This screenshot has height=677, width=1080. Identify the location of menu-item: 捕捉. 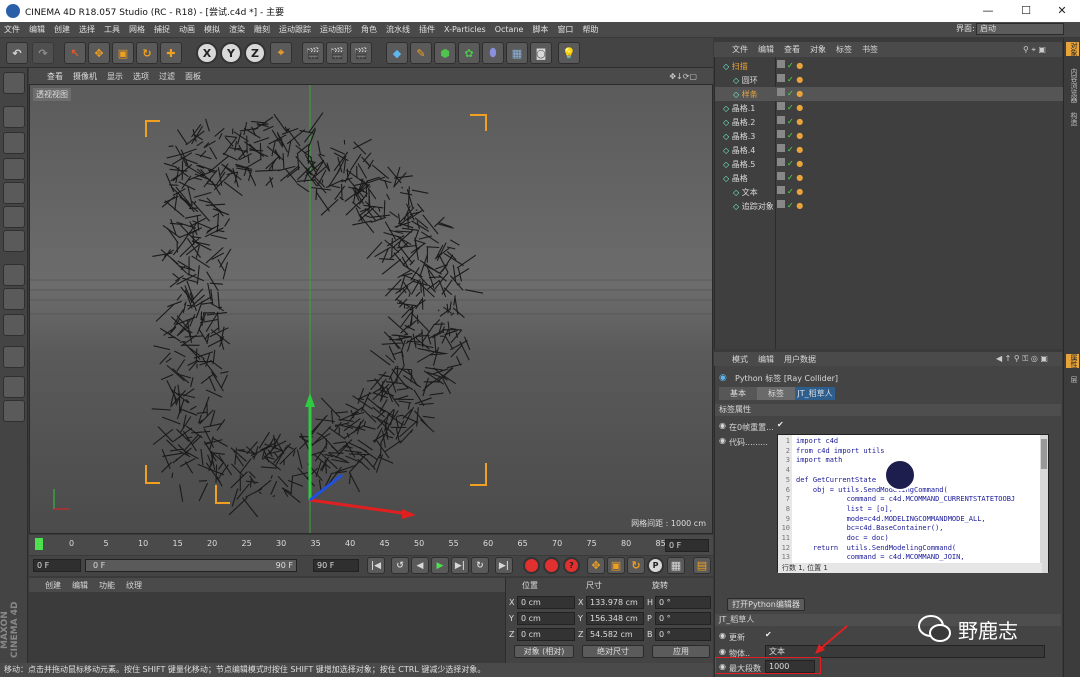
(162, 29).